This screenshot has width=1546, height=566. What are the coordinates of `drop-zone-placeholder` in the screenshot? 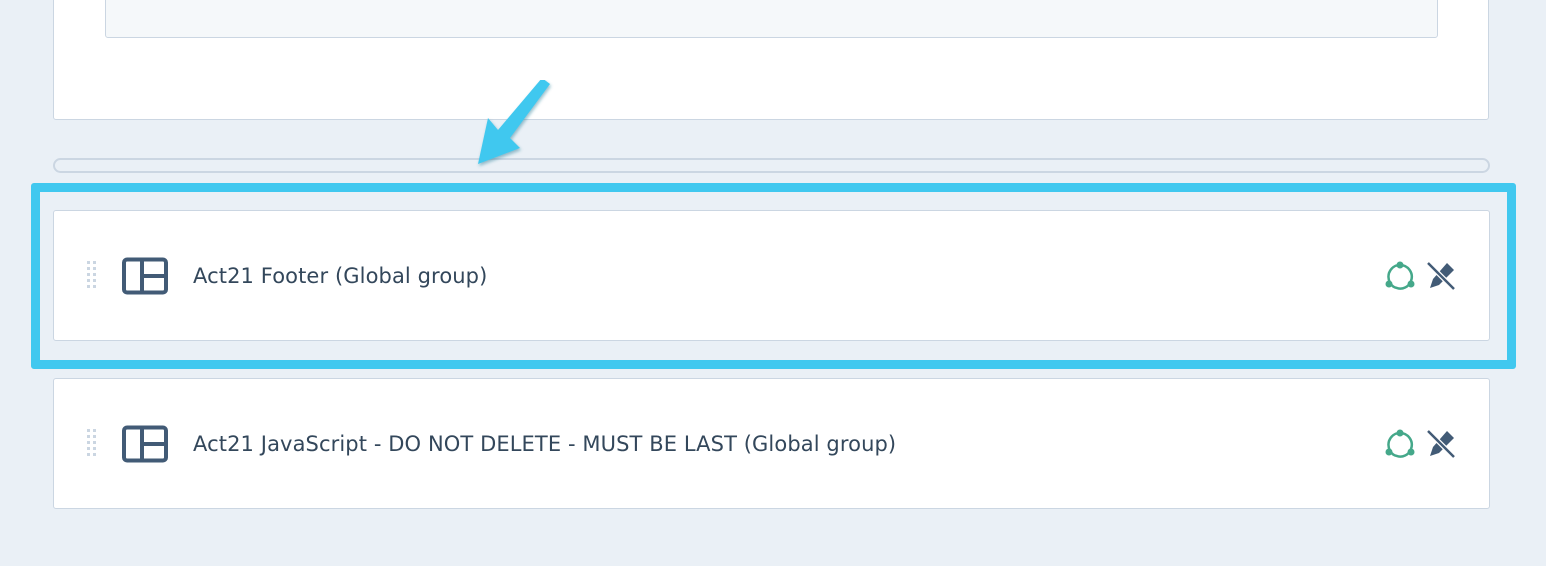 It's located at (771, 165).